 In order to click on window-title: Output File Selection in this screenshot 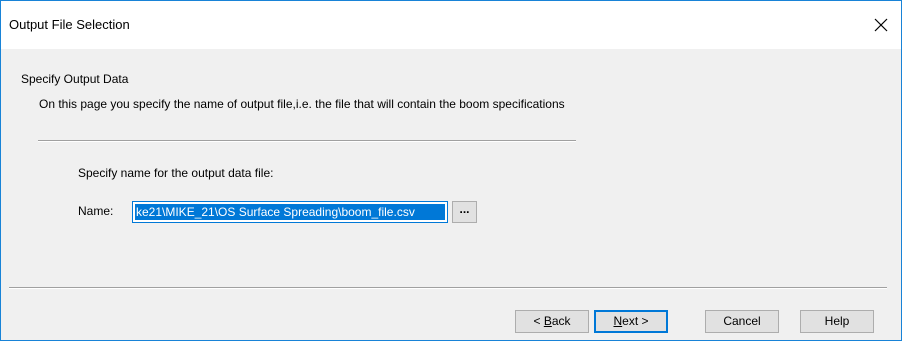, I will do `click(69, 24)`.